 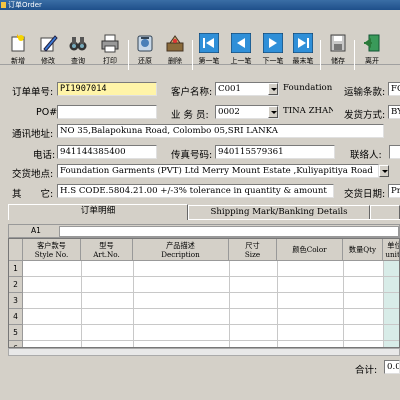 I want to click on address-label: 通讯地址:, so click(x=33, y=134).